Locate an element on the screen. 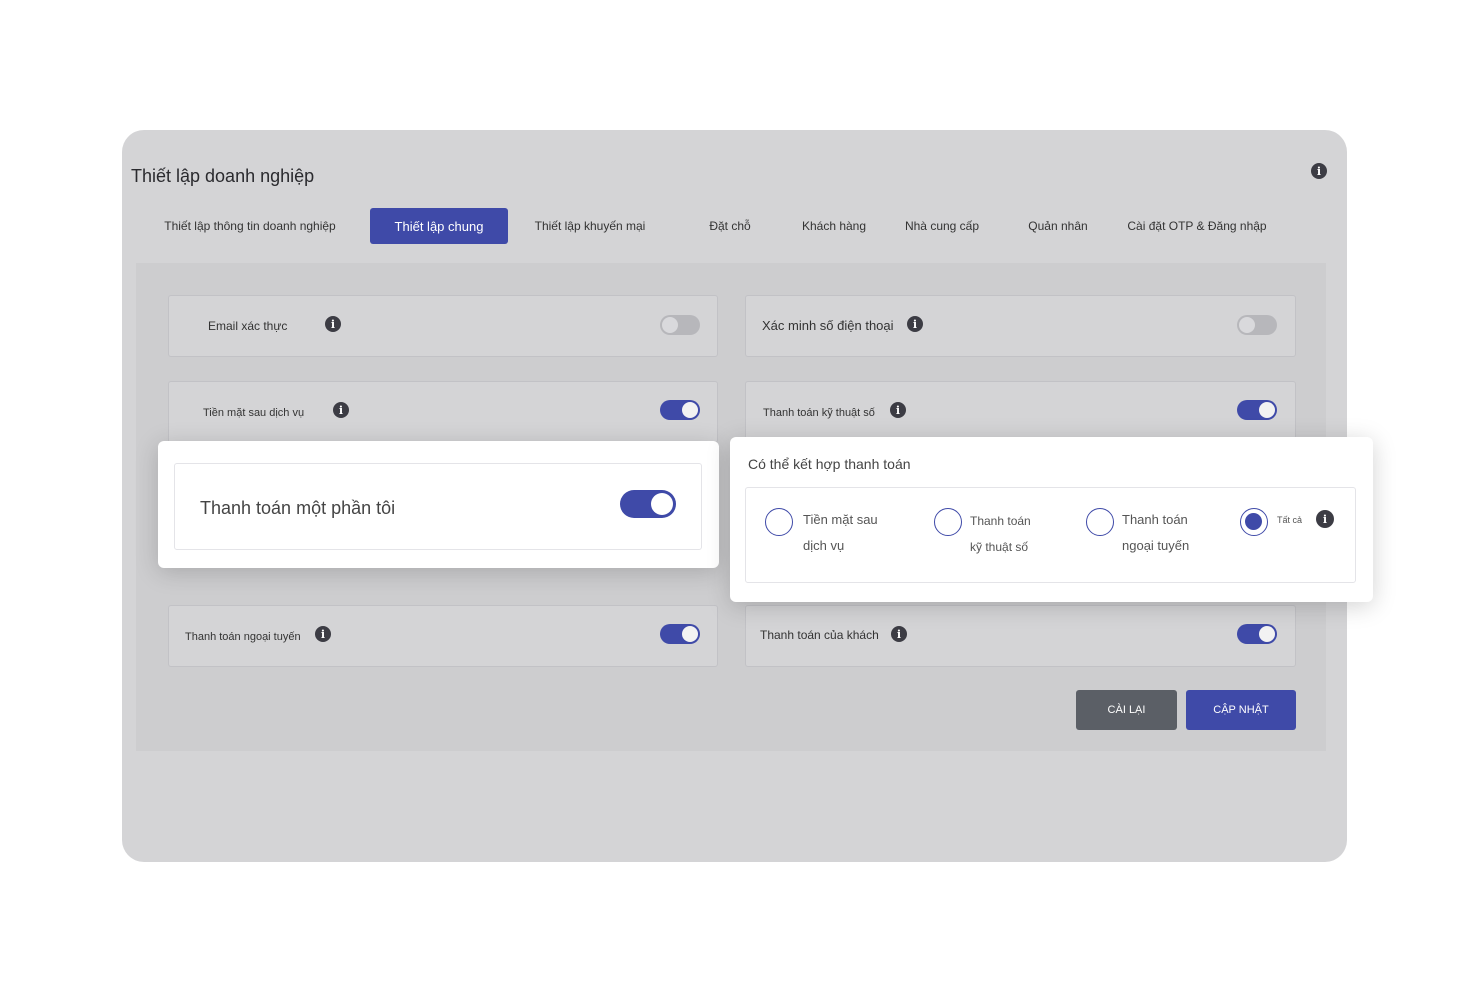  tab-general-settings: Thiết lập chung is located at coordinates (439, 226).